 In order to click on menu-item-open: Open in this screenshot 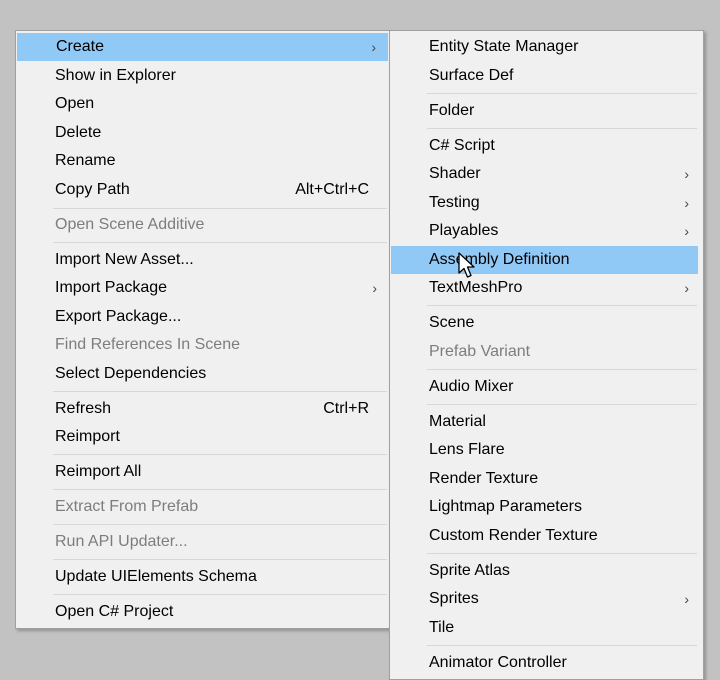, I will do `click(202, 104)`.